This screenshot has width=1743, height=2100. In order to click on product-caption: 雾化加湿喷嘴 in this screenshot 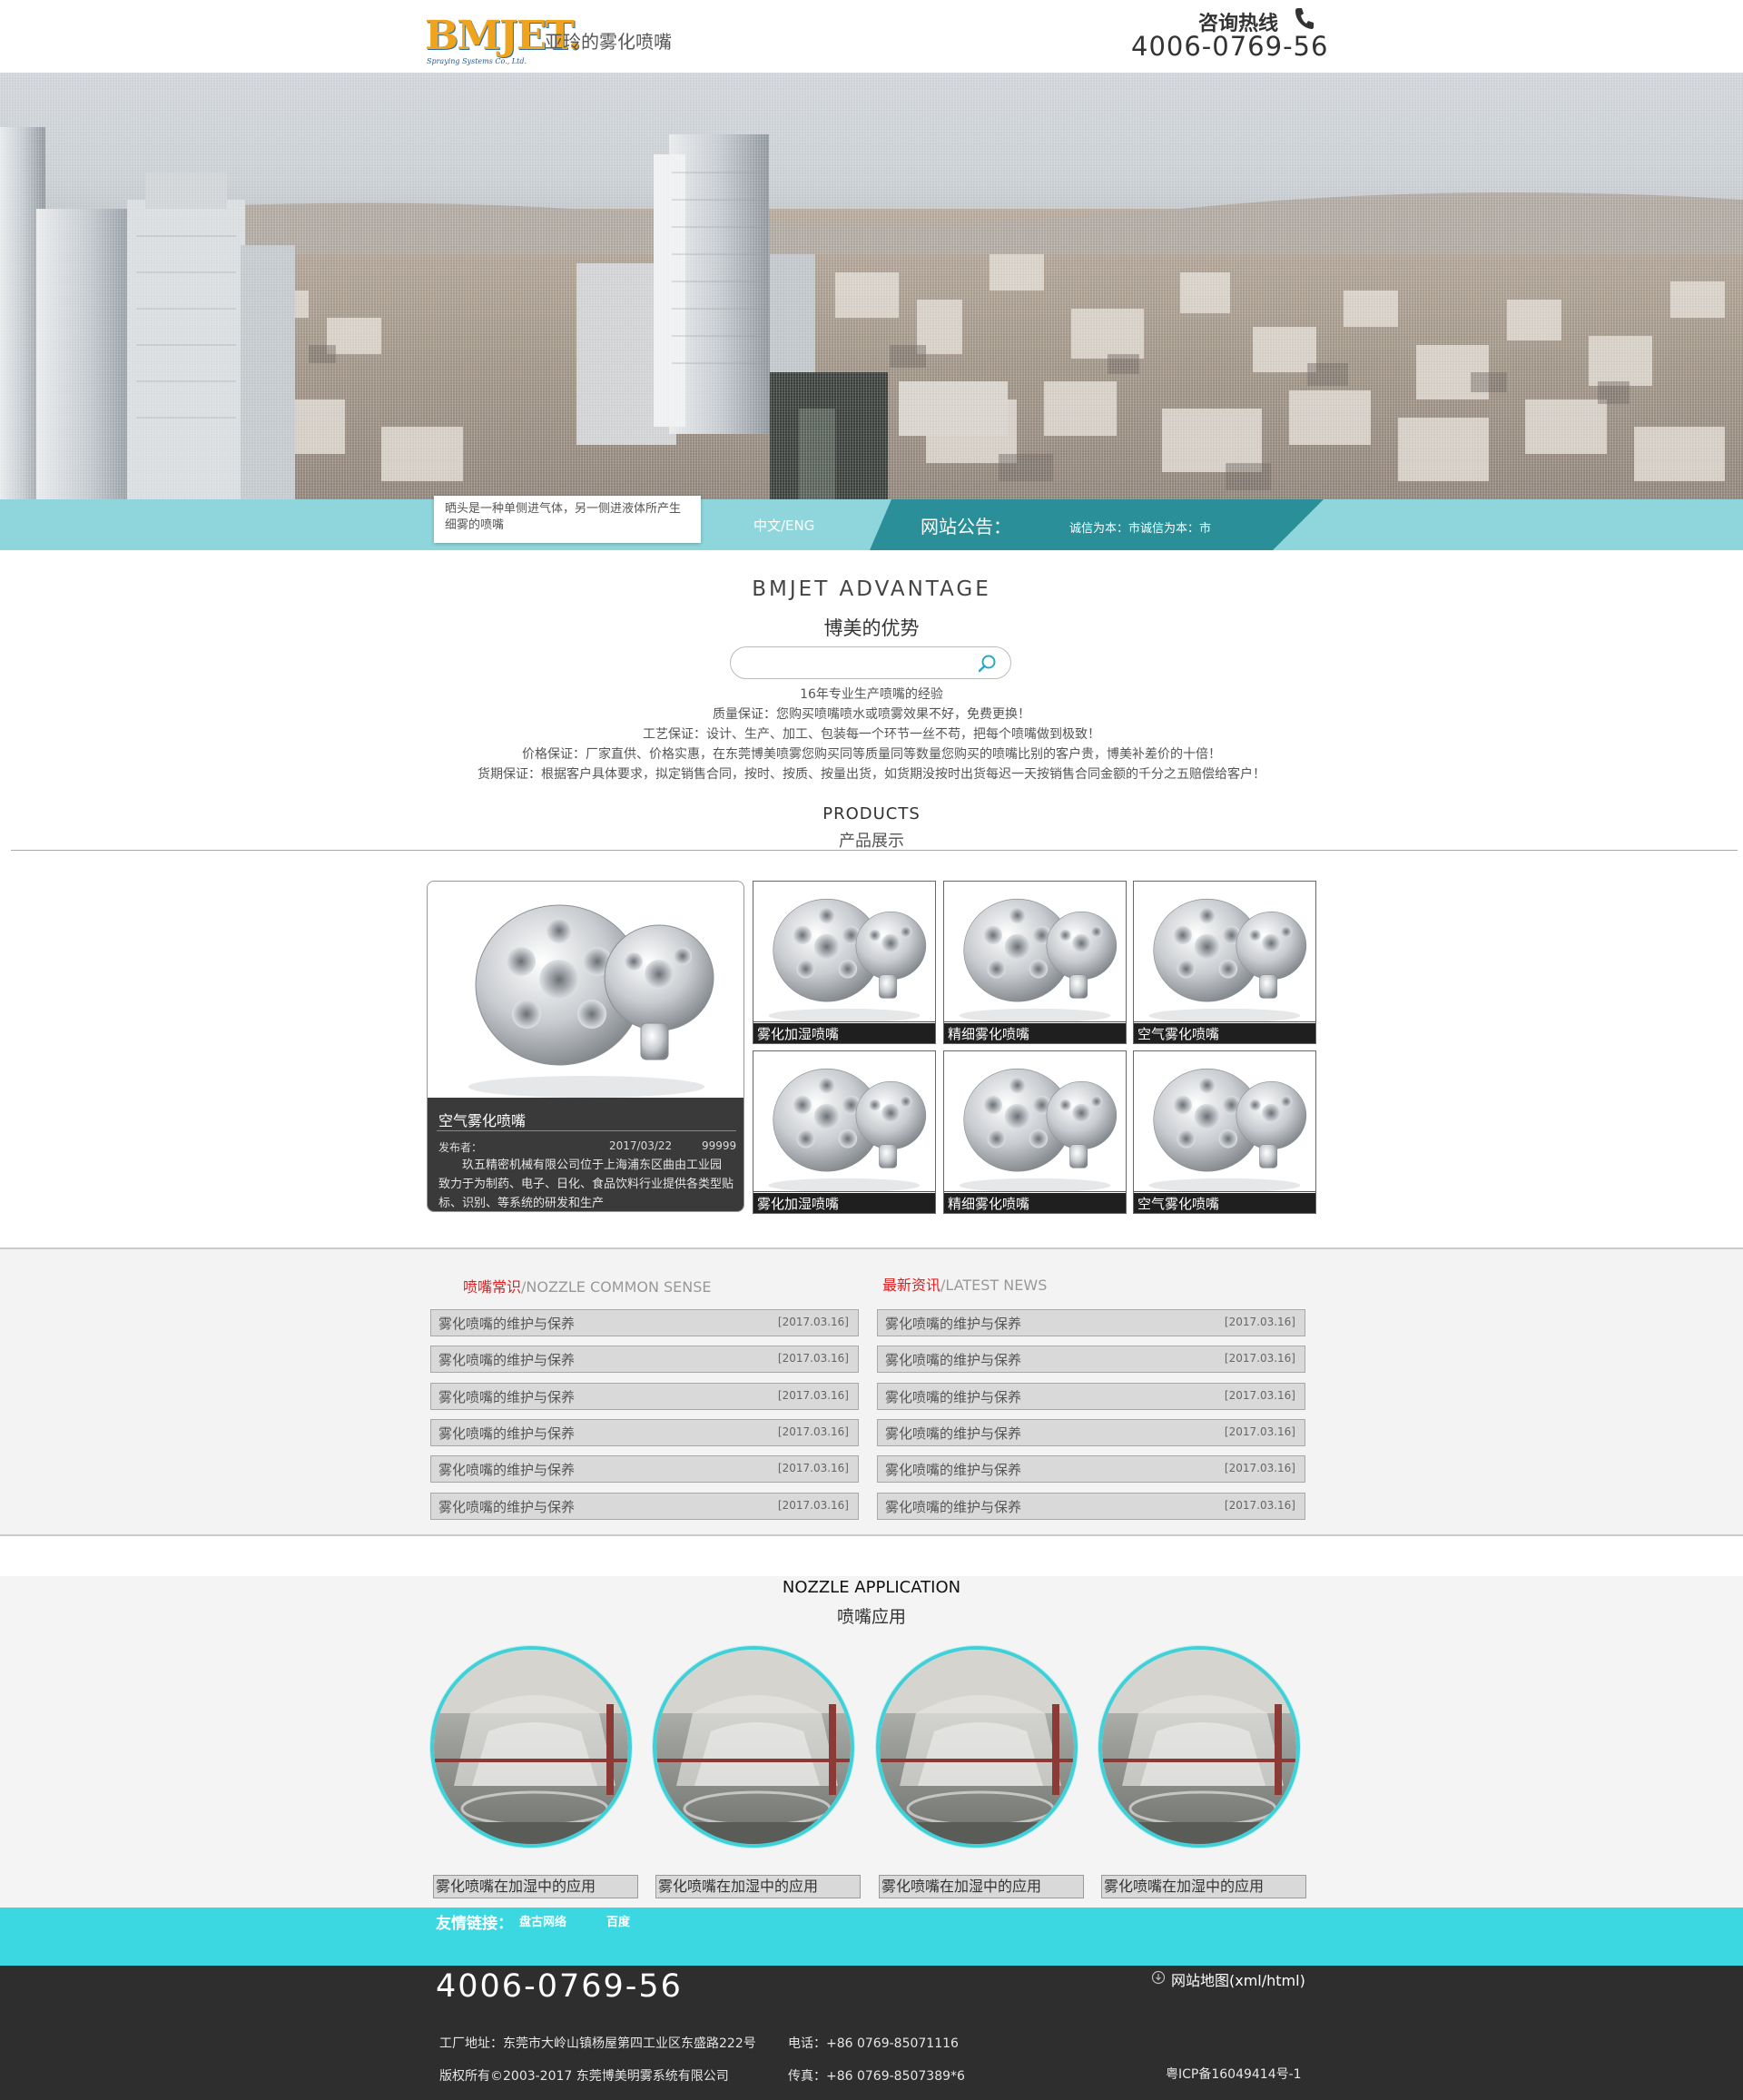, I will do `click(844, 1203)`.